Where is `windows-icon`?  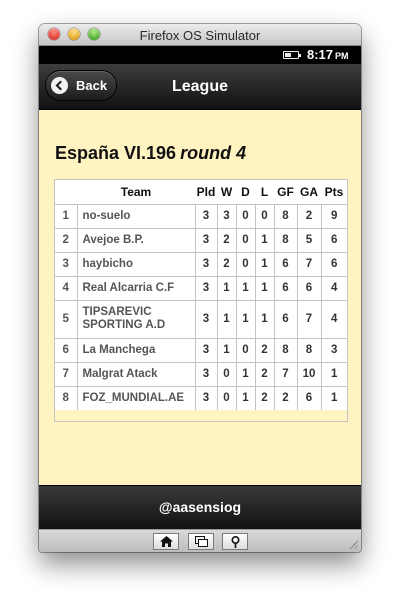 windows-icon is located at coordinates (201, 541).